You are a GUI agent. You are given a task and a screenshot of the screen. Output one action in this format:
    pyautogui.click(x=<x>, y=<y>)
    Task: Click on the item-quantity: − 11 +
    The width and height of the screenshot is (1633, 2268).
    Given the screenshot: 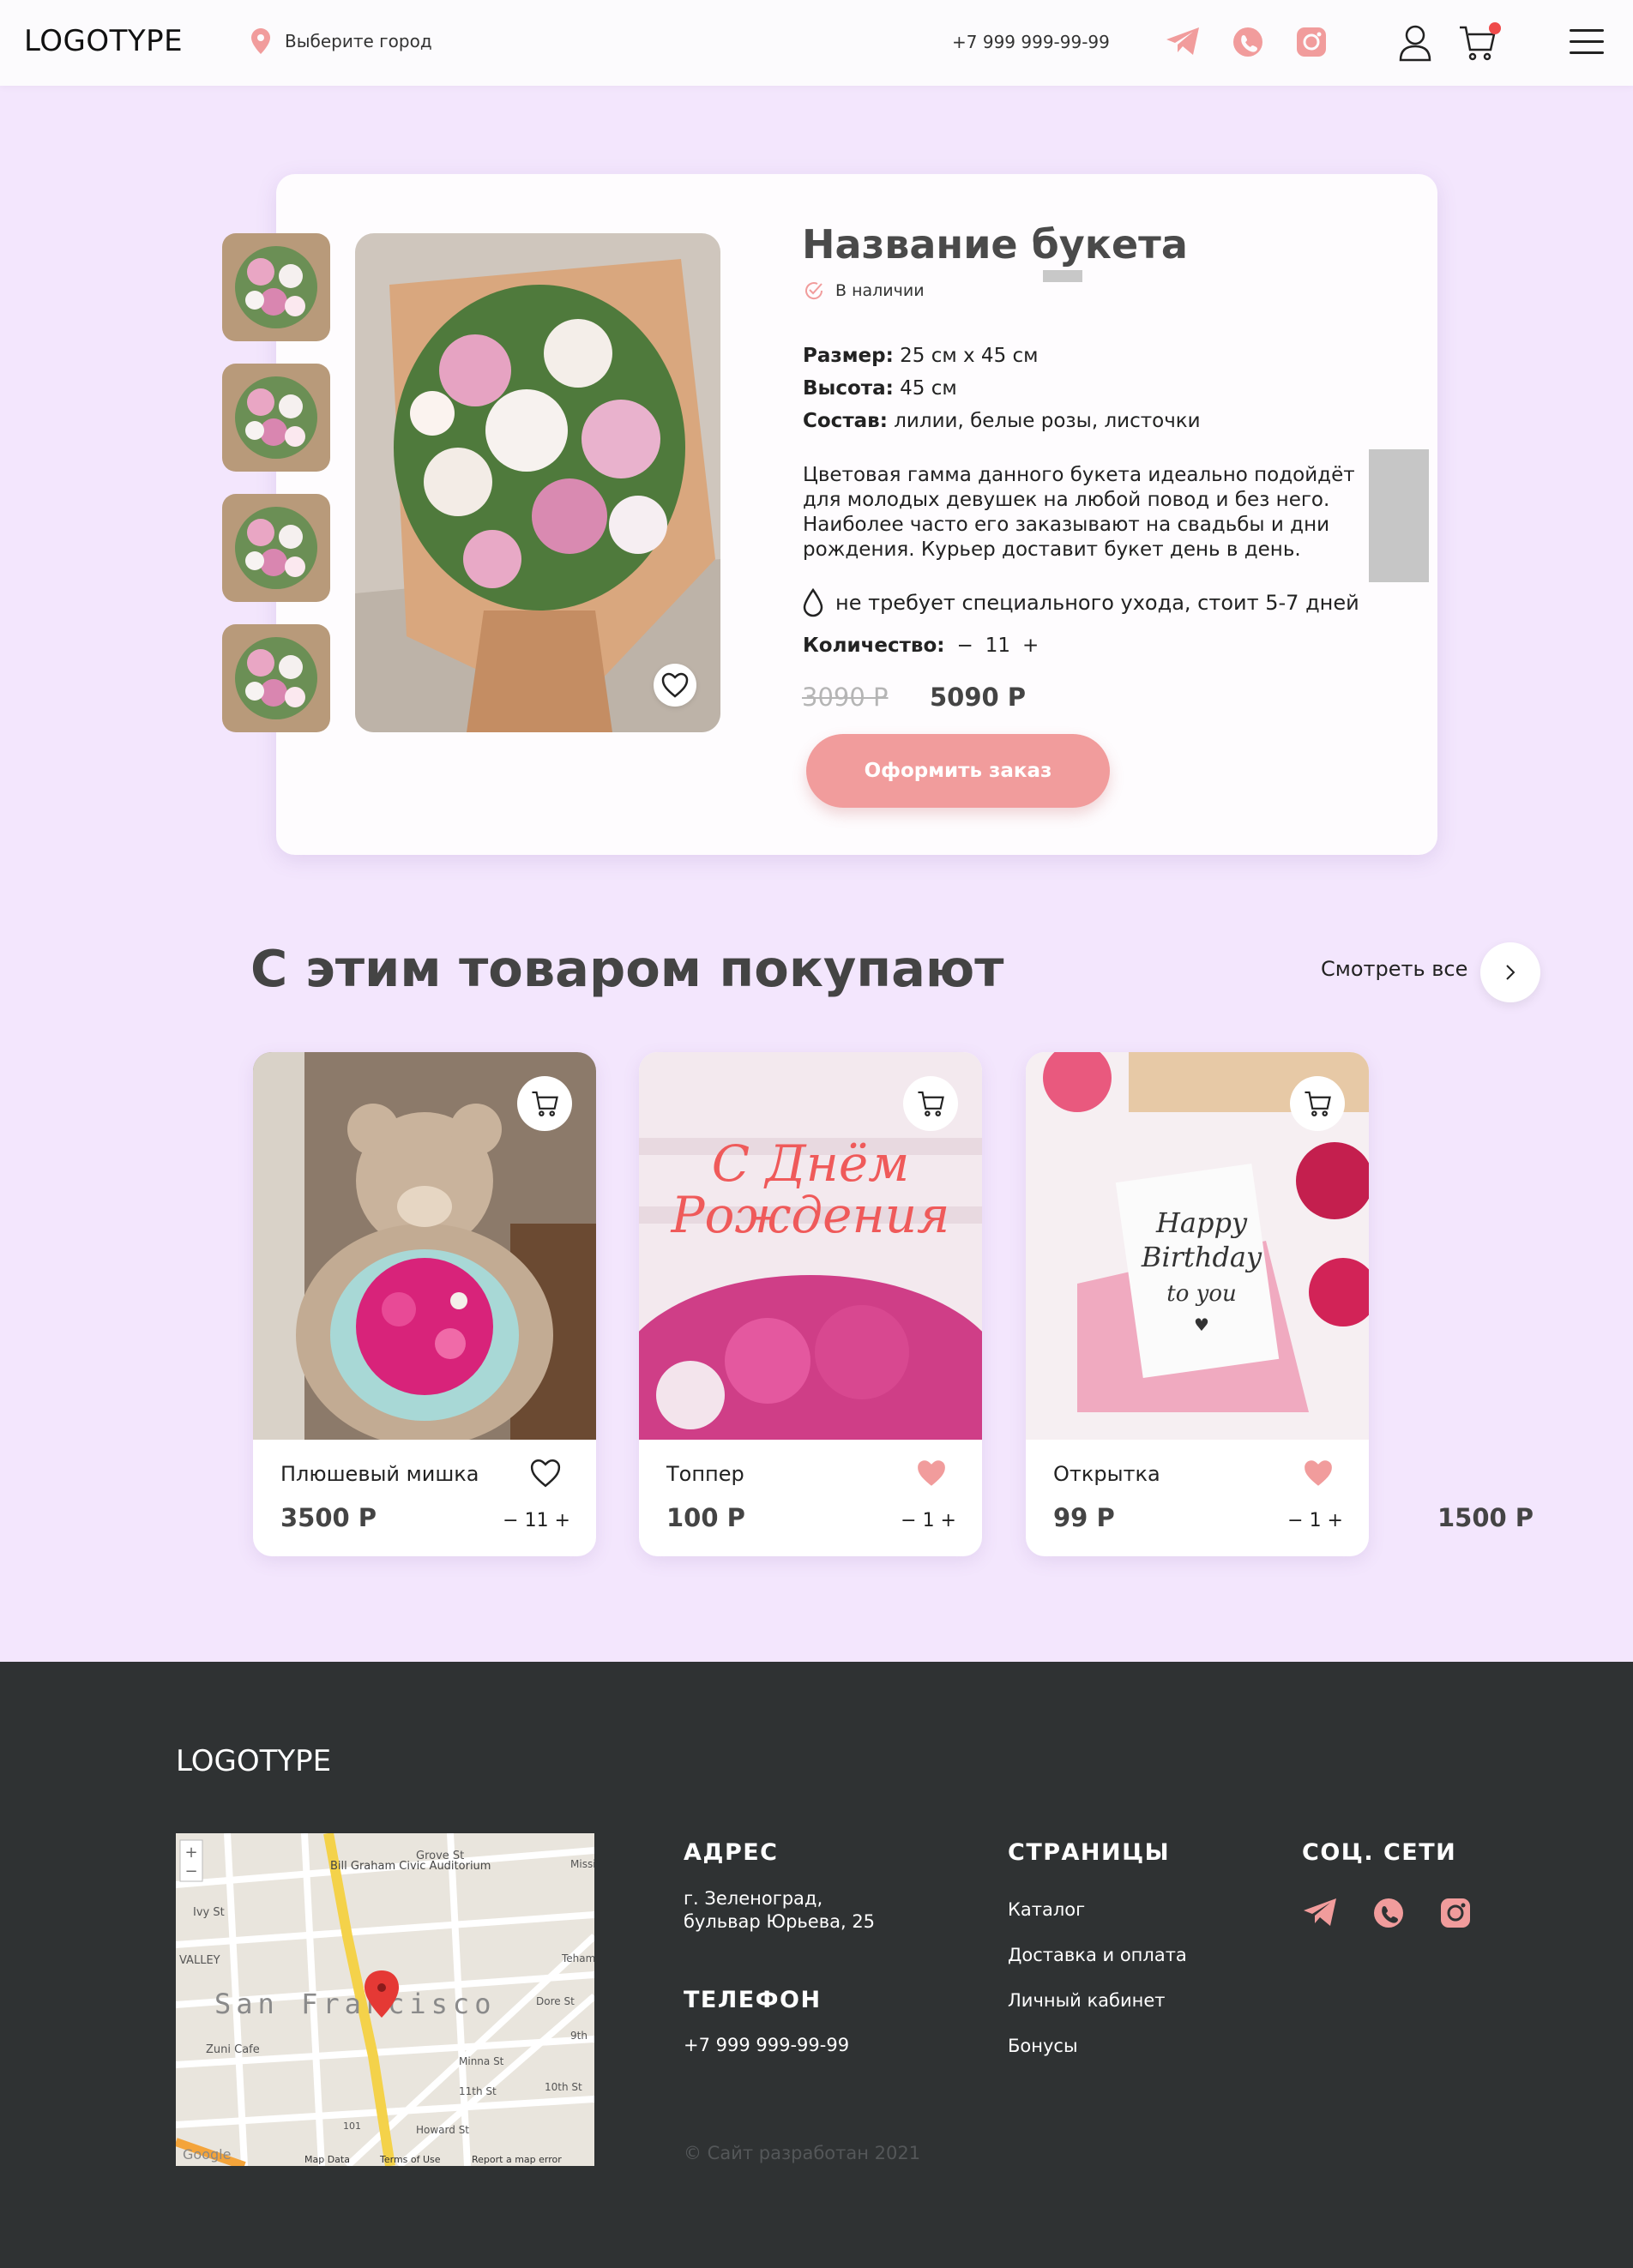 What is the action you would take?
    pyautogui.click(x=536, y=1520)
    